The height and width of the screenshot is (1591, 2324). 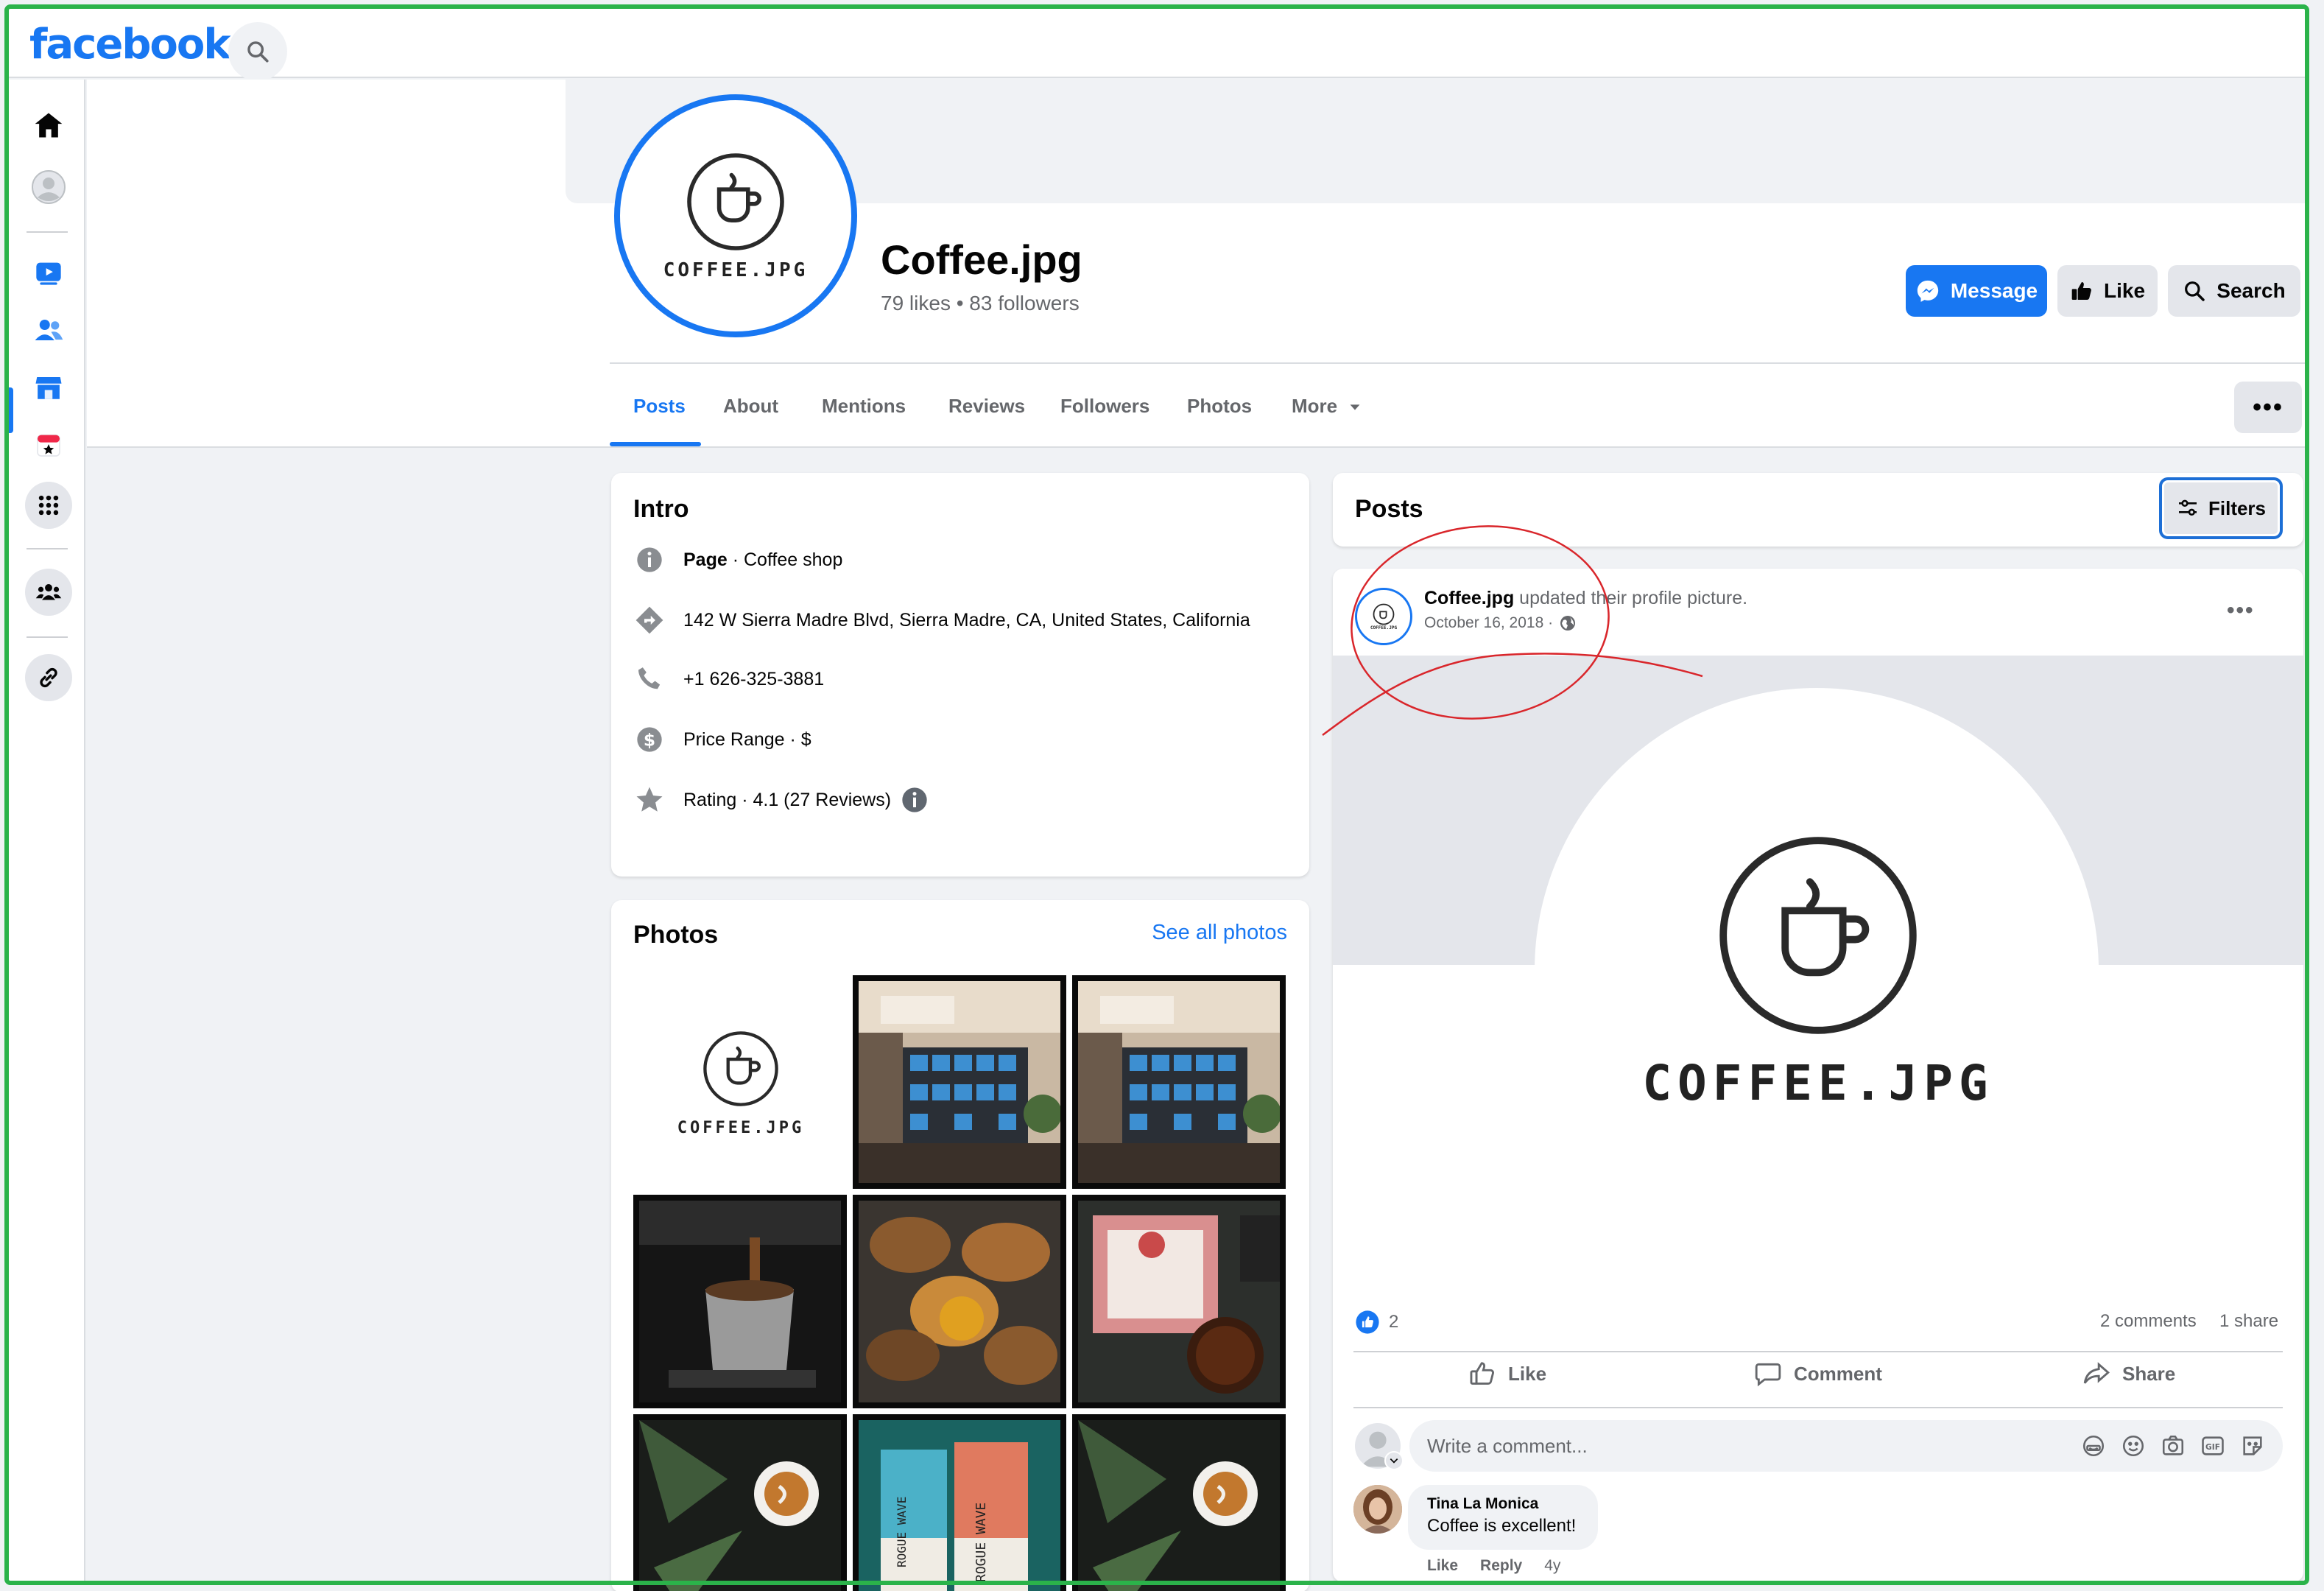 What do you see at coordinates (1552, 1566) in the screenshot?
I see `comment-age: 4y` at bounding box center [1552, 1566].